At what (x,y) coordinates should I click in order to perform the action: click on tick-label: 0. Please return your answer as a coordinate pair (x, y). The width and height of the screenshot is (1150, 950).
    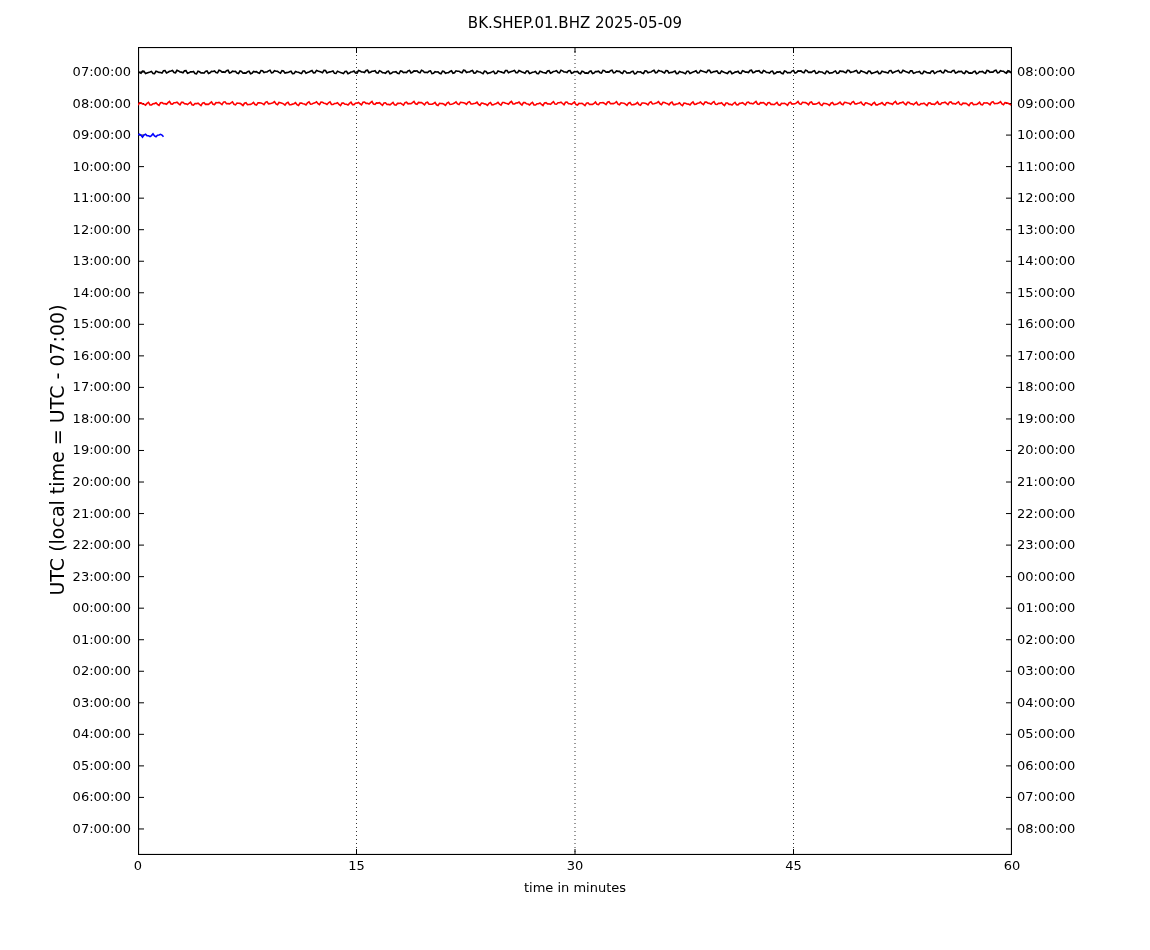
    Looking at the image, I should click on (138, 866).